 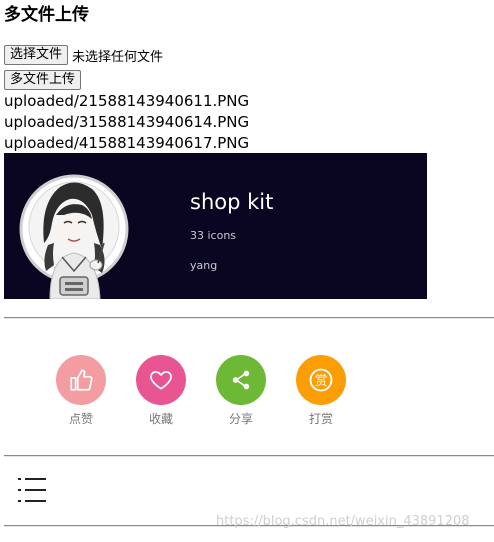 What do you see at coordinates (80, 419) in the screenshot?
I see `like-label: 点赞` at bounding box center [80, 419].